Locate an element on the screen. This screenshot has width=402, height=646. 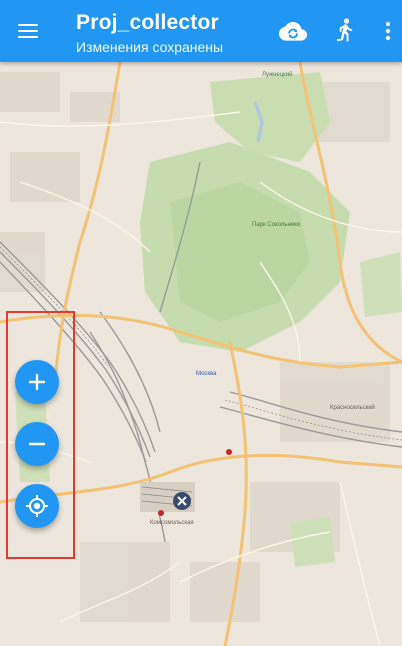
plus-icon is located at coordinates (37, 382).